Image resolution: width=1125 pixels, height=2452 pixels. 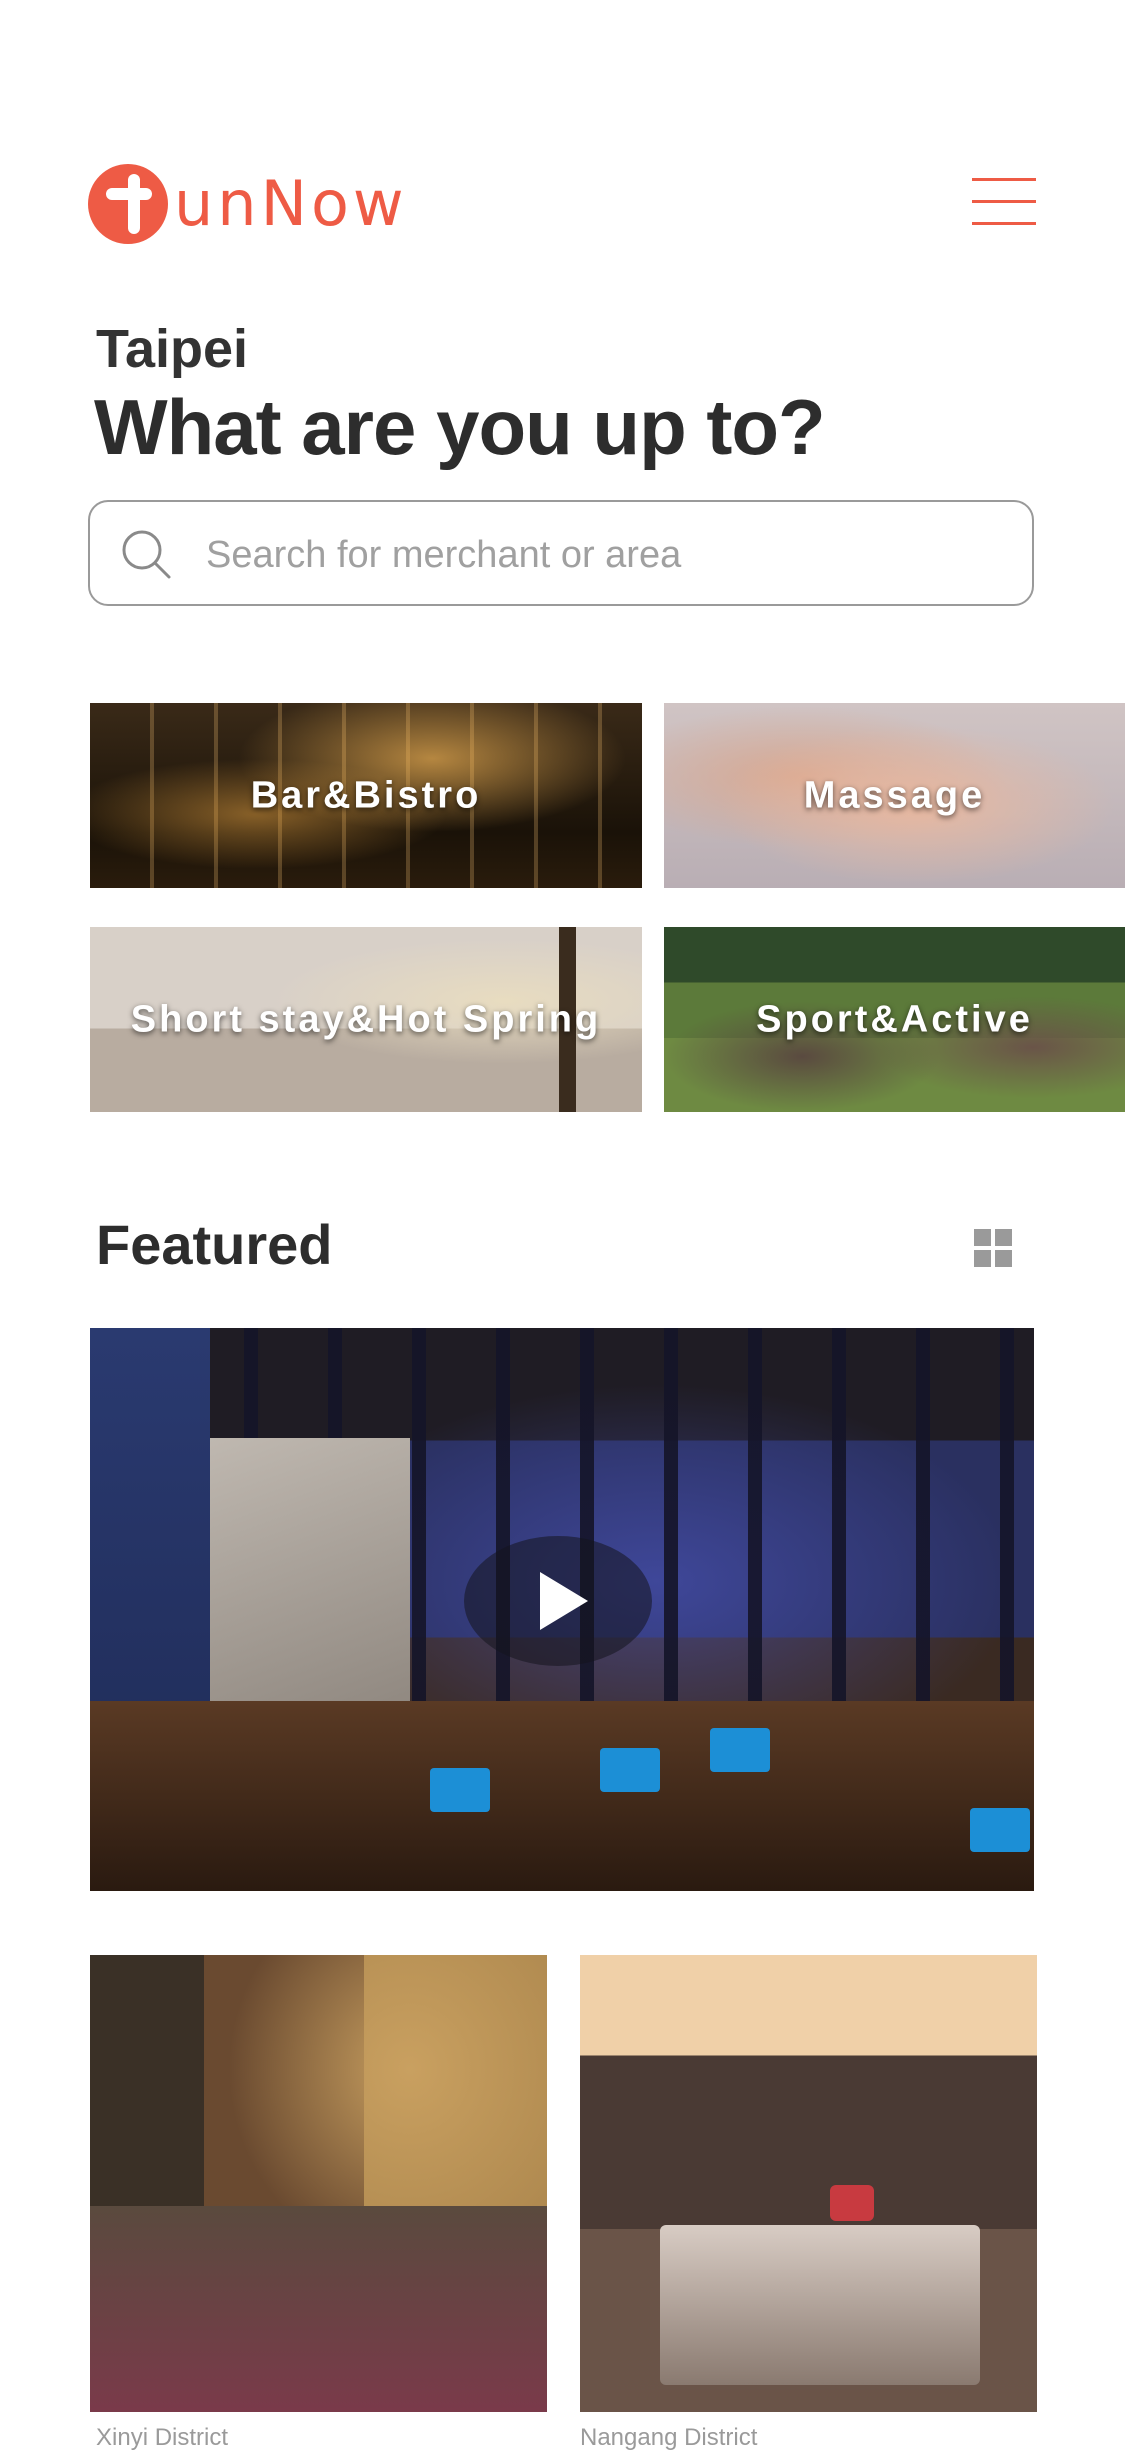 I want to click on search-input, so click(x=601, y=555).